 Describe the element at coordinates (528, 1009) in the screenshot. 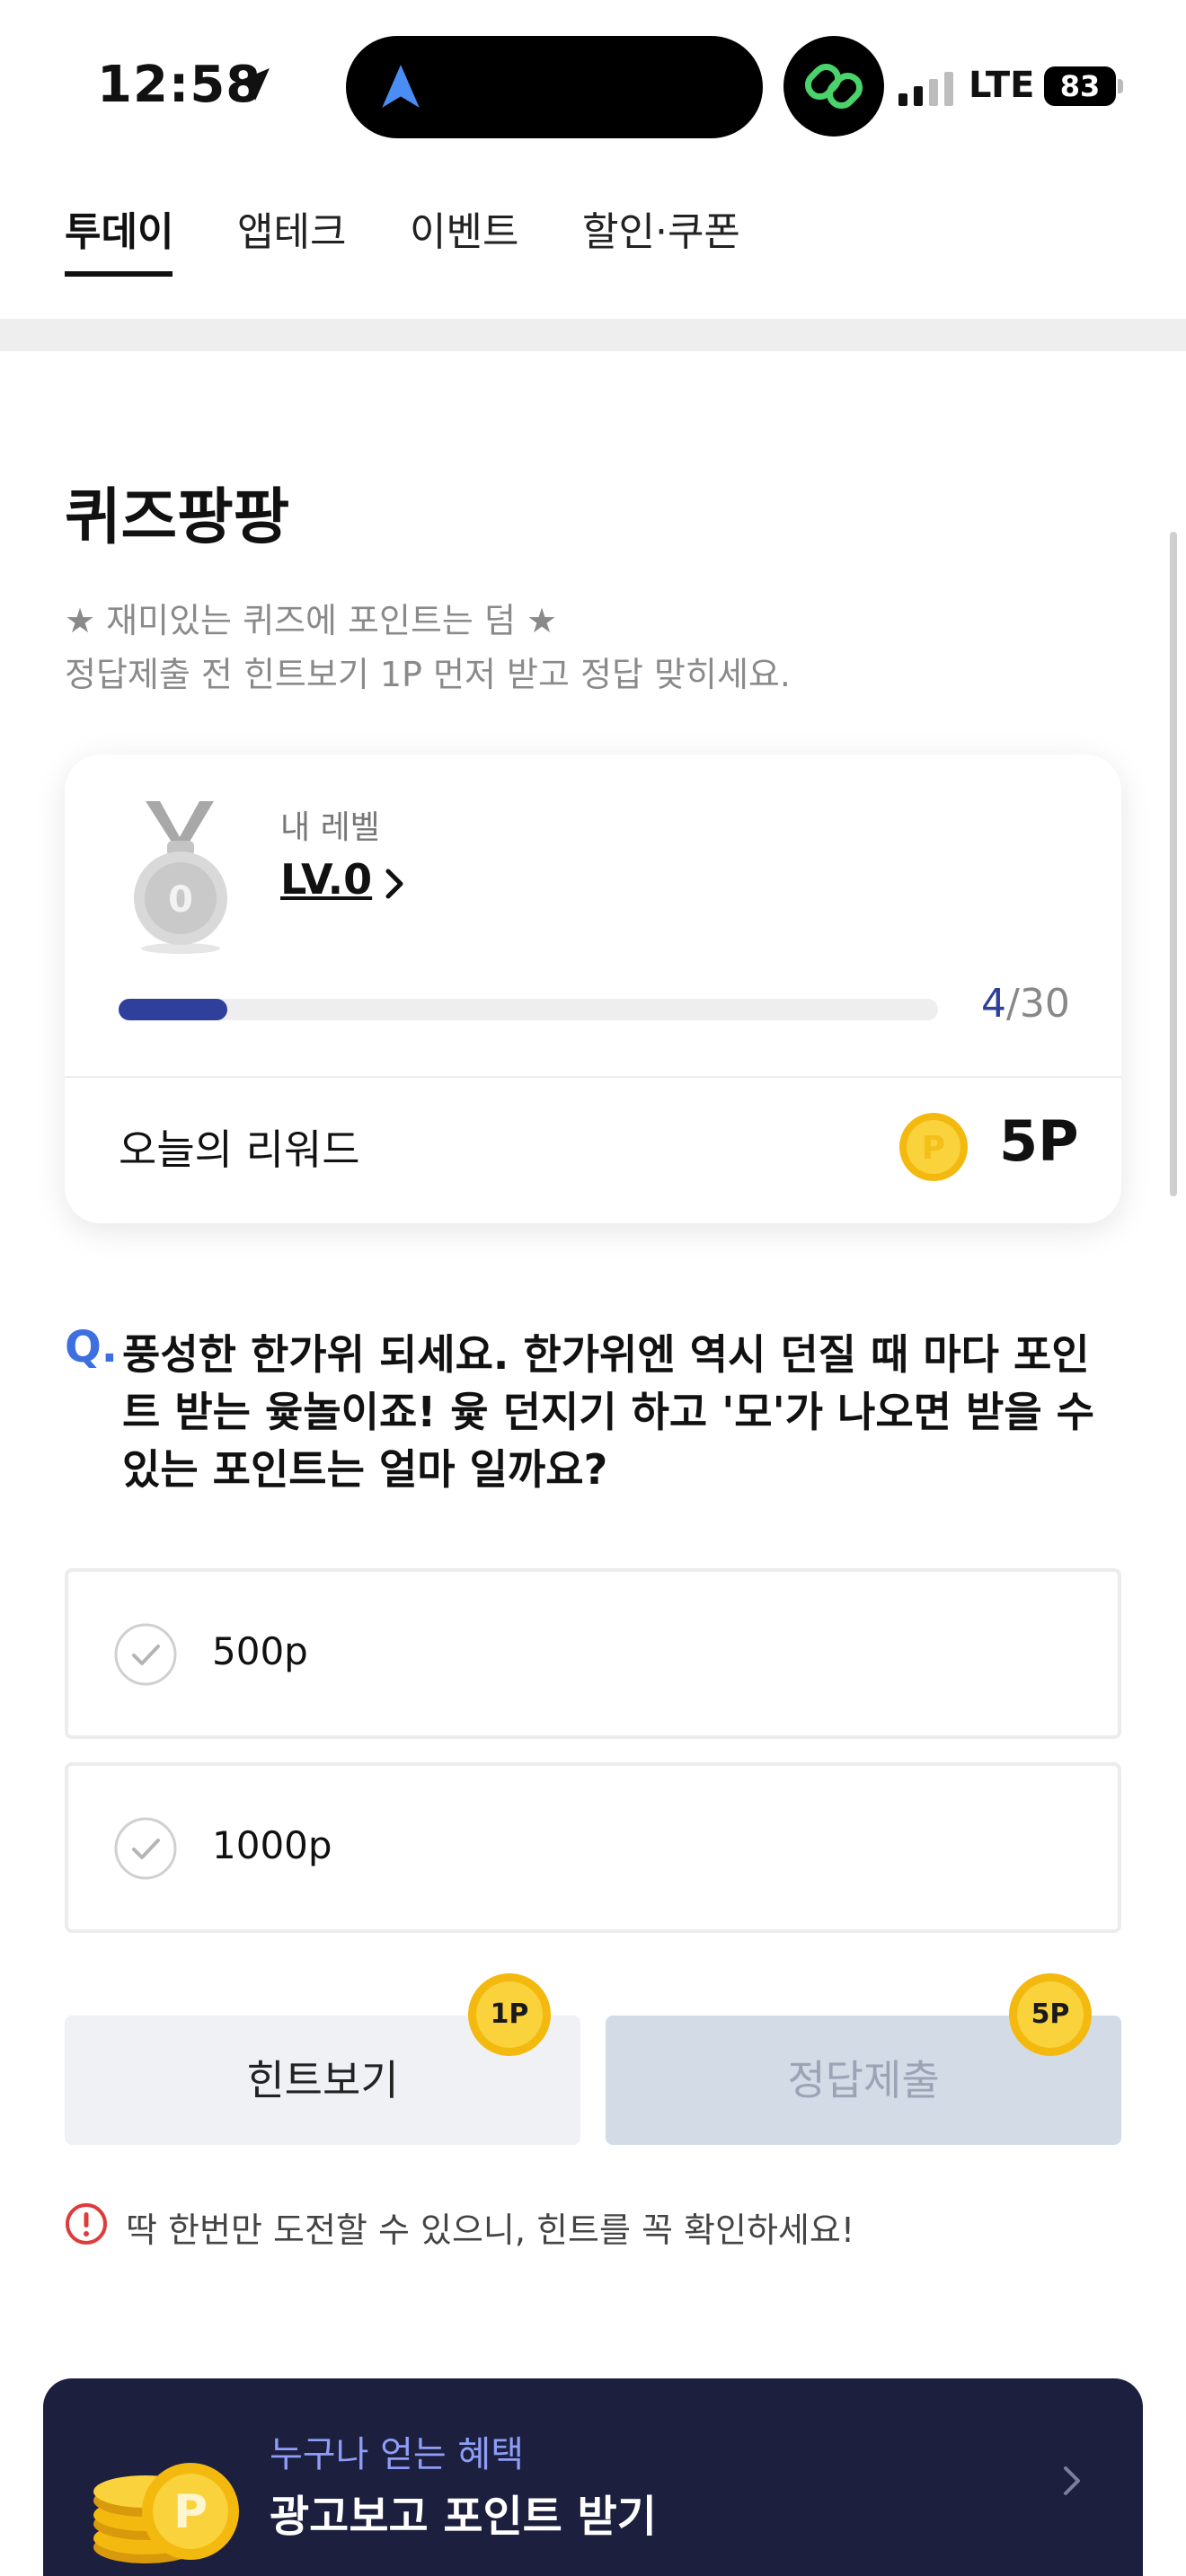

I see `level-progress-bar` at that location.